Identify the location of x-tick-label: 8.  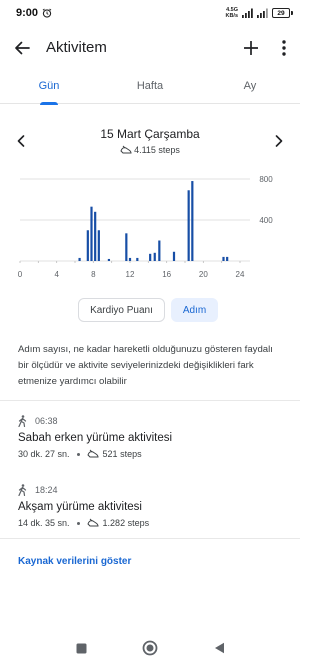
(93, 274).